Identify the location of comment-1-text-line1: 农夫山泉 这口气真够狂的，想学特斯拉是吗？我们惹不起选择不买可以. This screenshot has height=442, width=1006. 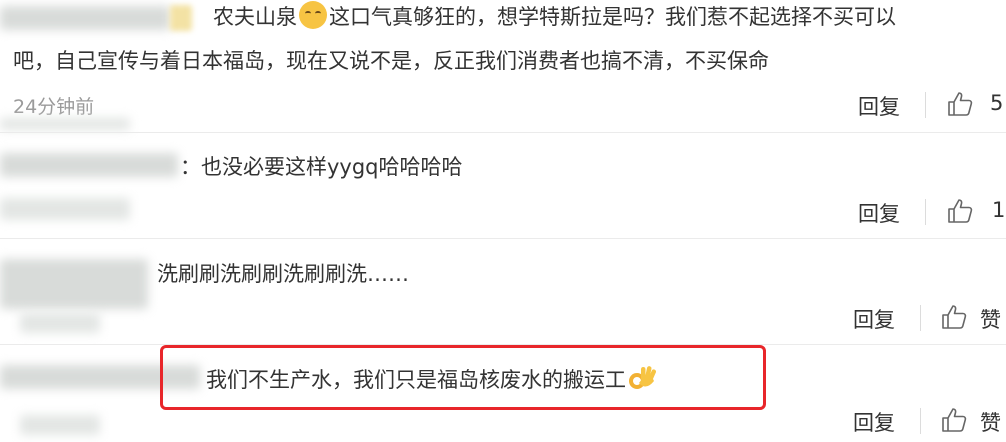
(554, 18).